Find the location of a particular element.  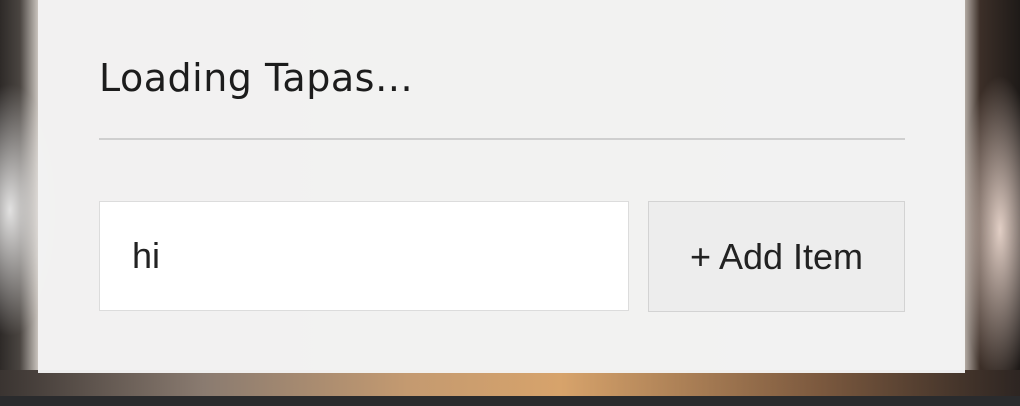

taskbar is located at coordinates (510, 401).